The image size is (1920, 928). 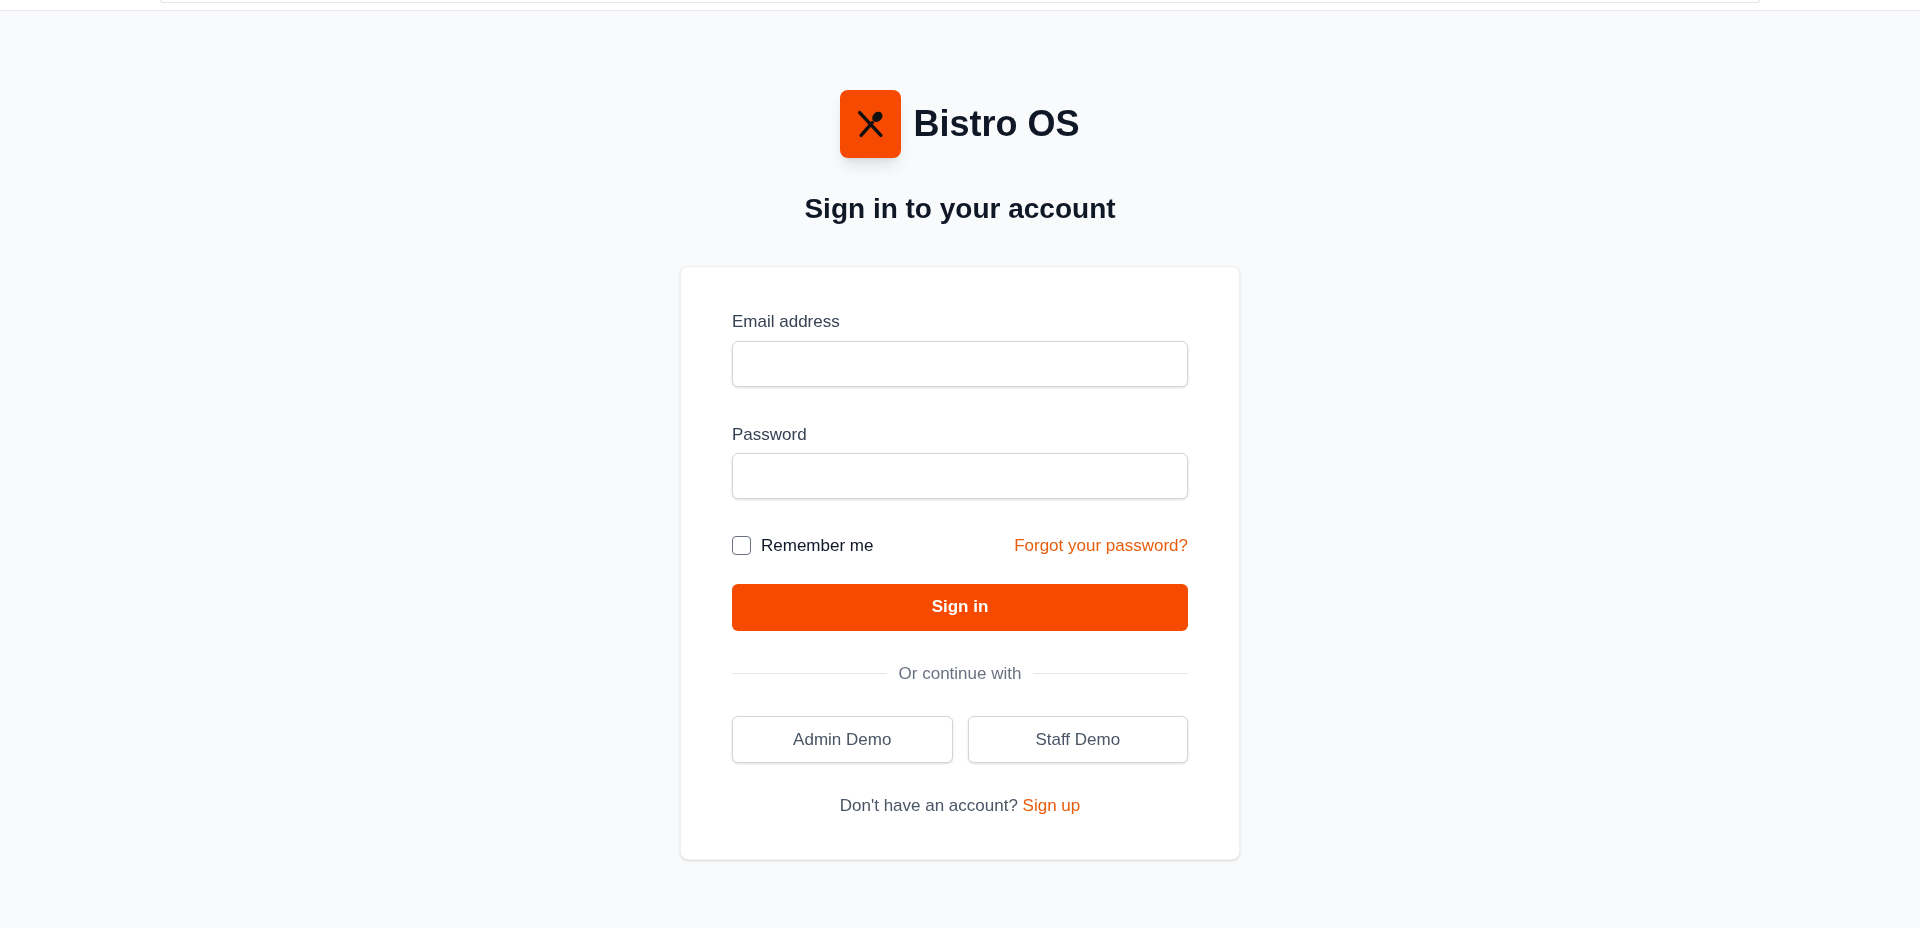 I want to click on logo-icon, so click(x=871, y=124).